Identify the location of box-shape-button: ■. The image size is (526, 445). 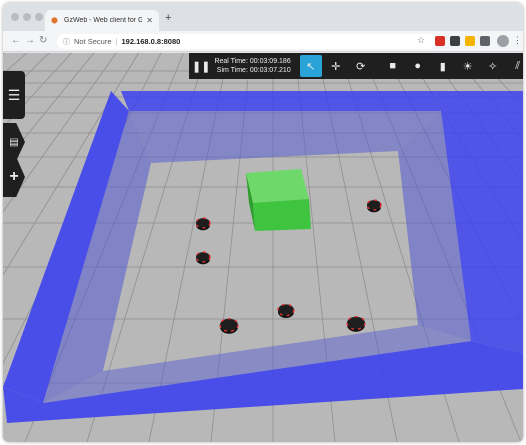
(393, 66).